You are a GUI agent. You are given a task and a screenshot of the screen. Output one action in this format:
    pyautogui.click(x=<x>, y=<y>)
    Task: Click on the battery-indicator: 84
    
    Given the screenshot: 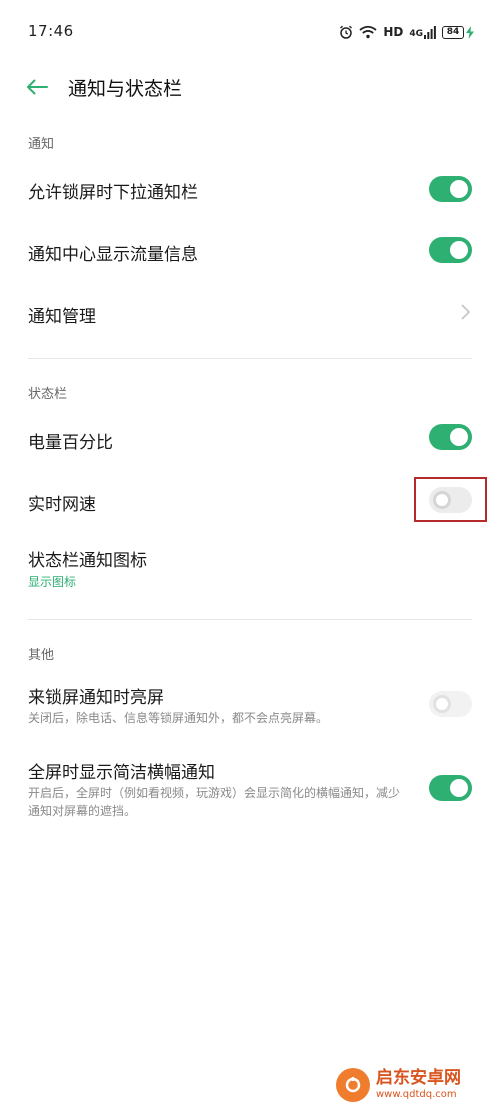 What is the action you would take?
    pyautogui.click(x=458, y=32)
    